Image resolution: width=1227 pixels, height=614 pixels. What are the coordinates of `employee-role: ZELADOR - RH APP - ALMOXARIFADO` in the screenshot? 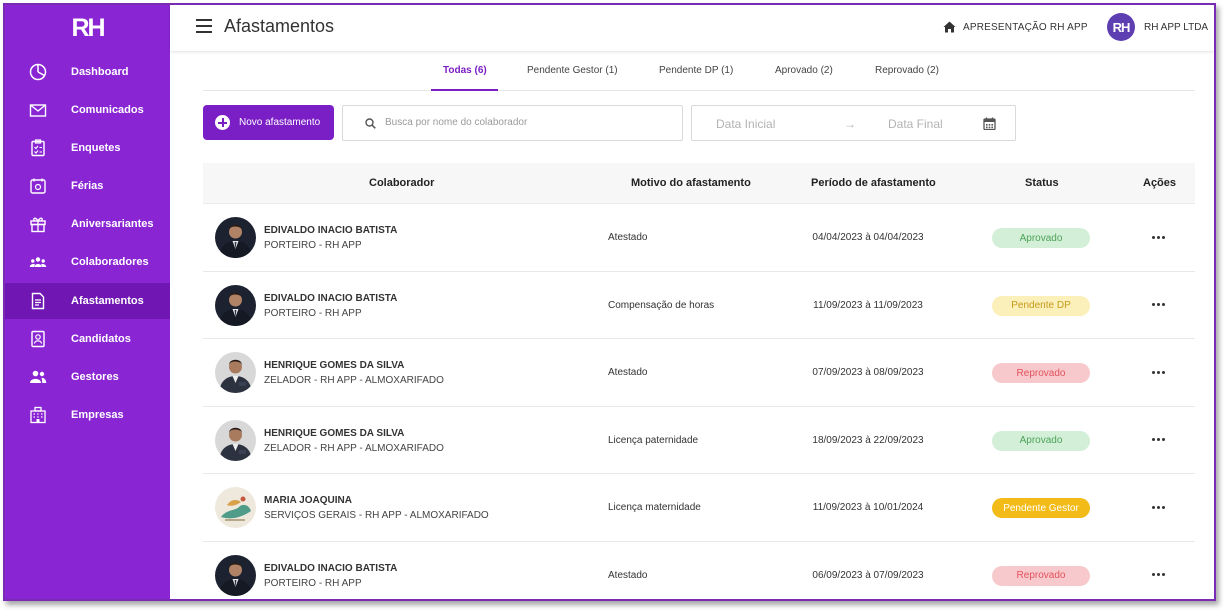 It's located at (354, 448).